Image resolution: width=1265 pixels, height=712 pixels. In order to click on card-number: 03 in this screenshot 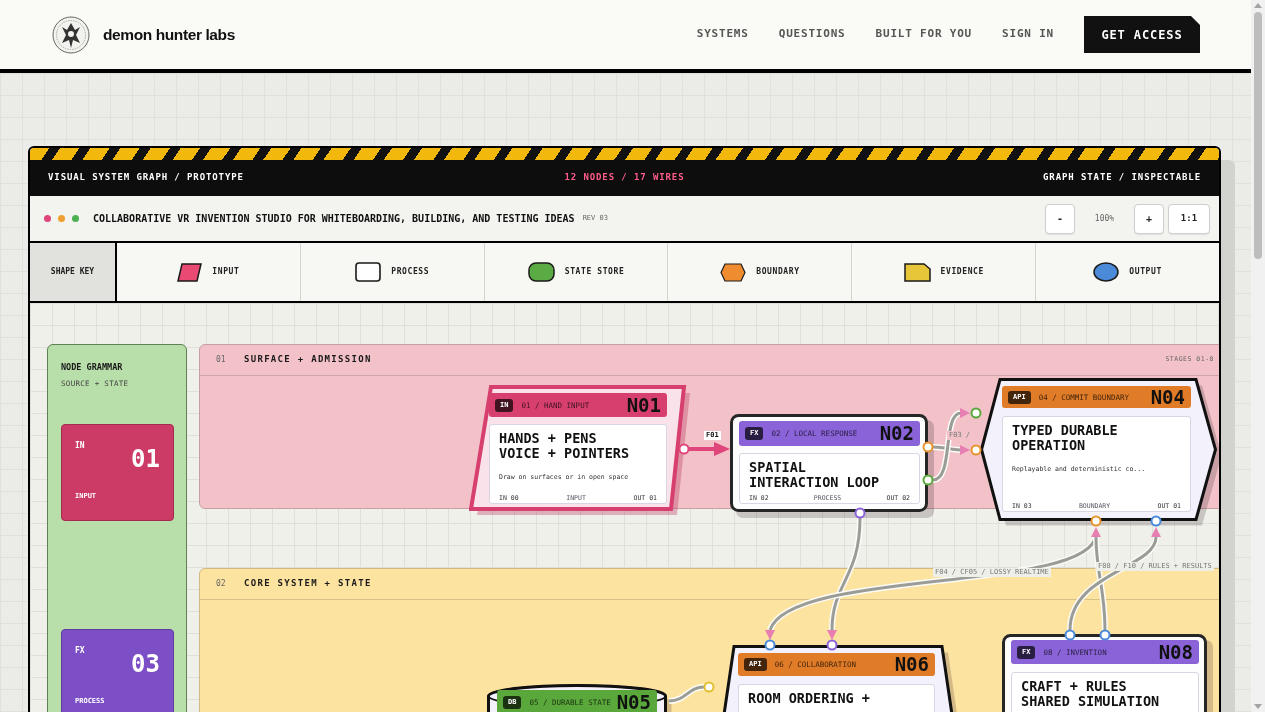, I will do `click(145, 664)`.